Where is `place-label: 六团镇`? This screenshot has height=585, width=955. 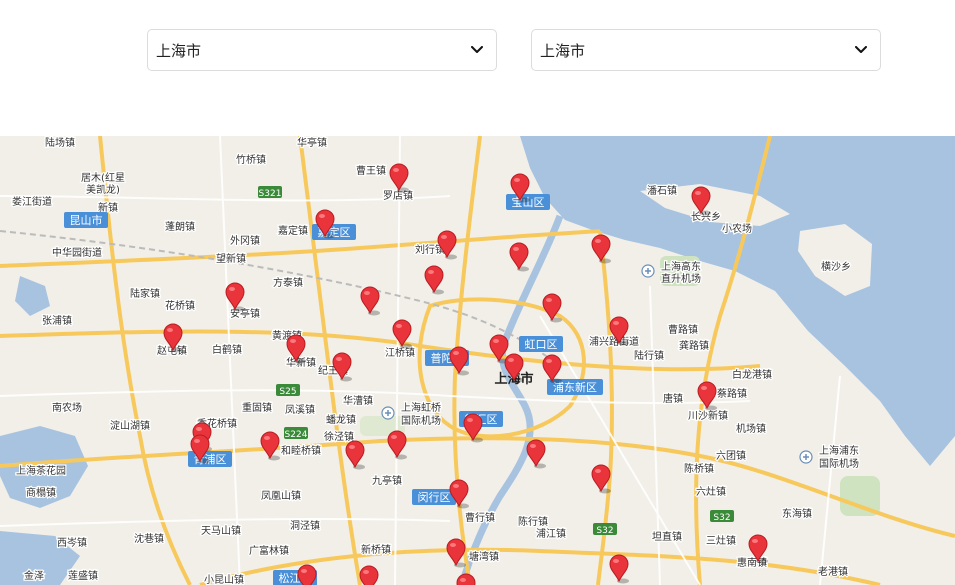 place-label: 六团镇 is located at coordinates (731, 455).